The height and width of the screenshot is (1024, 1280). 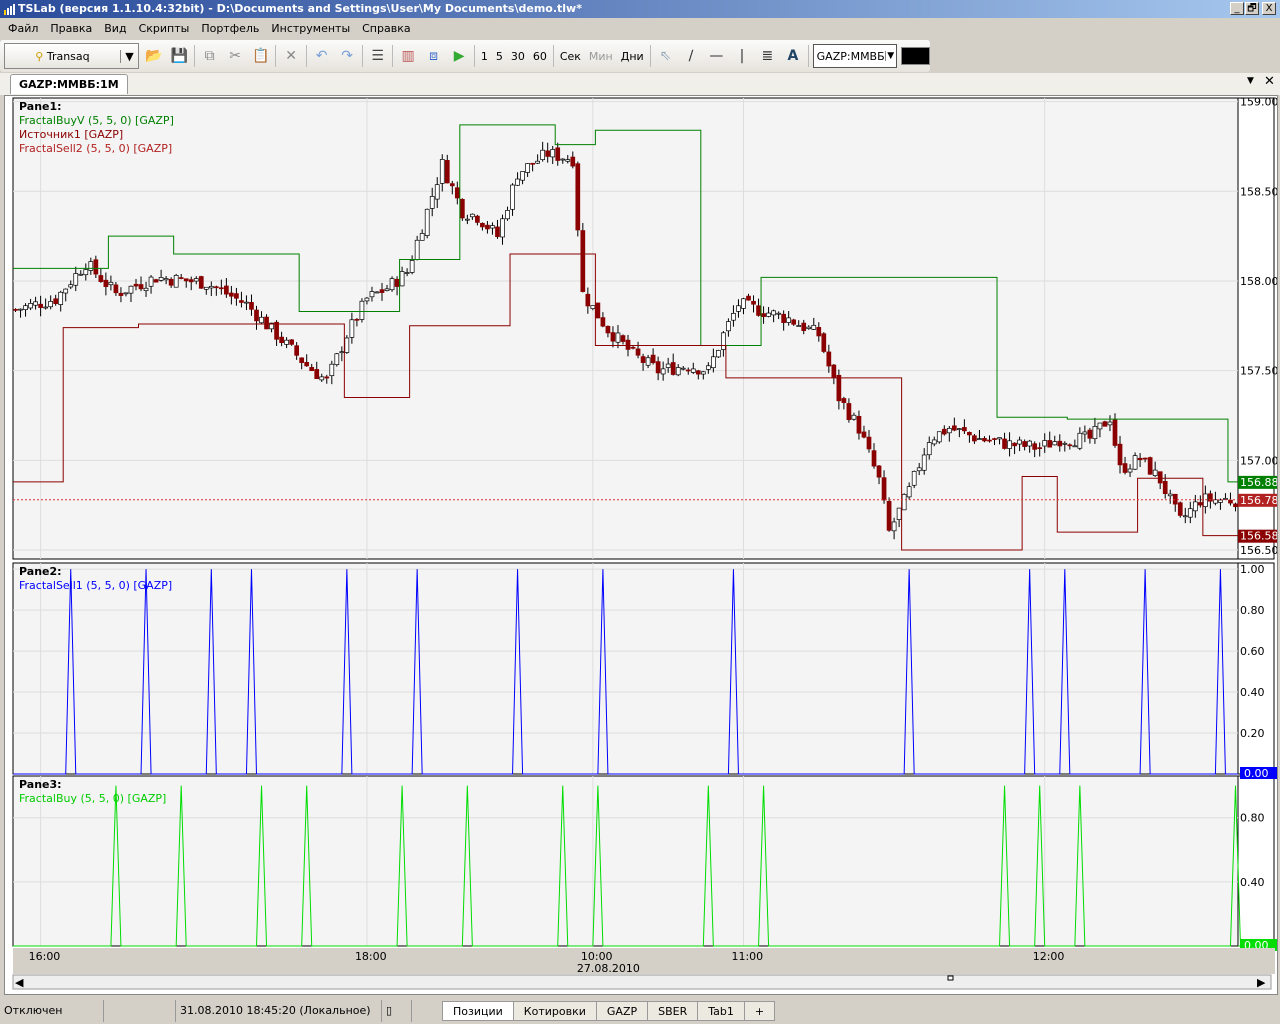 What do you see at coordinates (378, 56) in the screenshot?
I see `properties-icon: ☰` at bounding box center [378, 56].